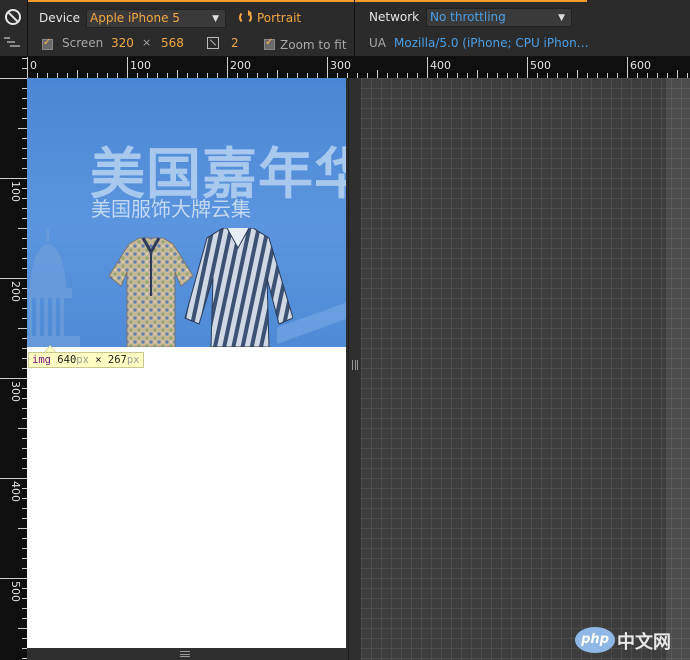 This screenshot has height=660, width=690. I want to click on vertical-ruler-ticks: 100 200 300 400 500, so click(13, 358).